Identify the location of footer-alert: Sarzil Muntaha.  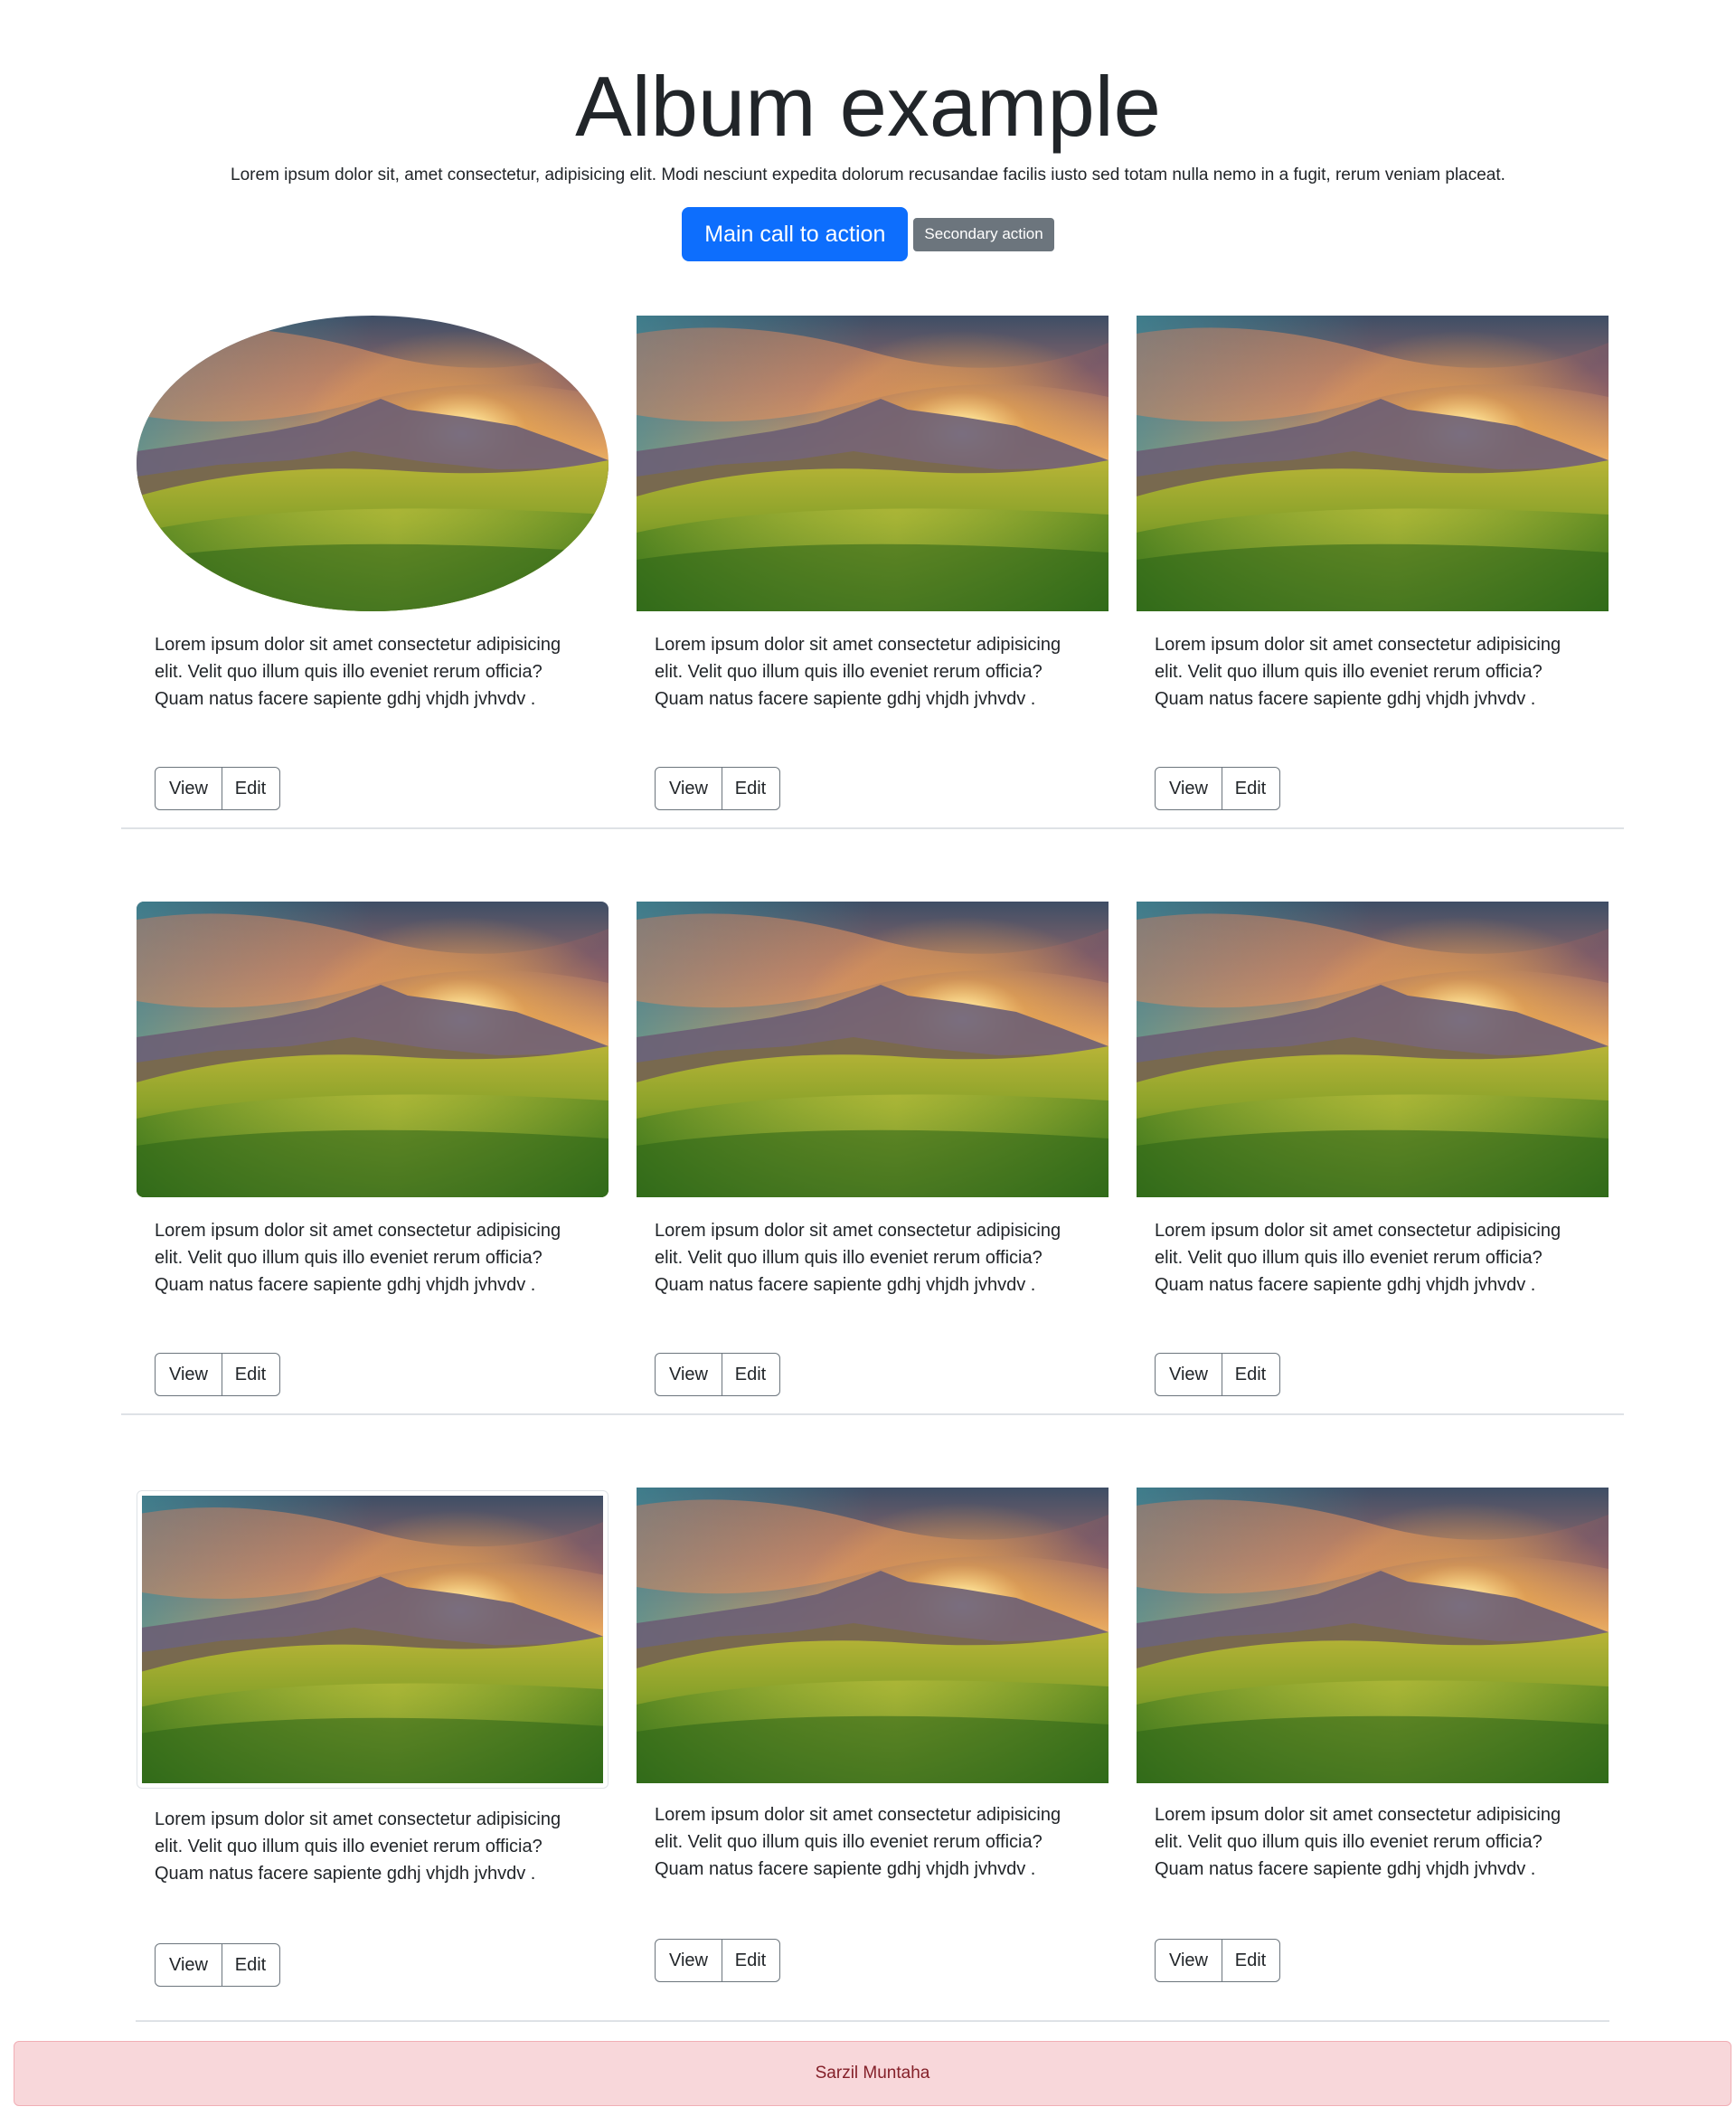
(873, 2073).